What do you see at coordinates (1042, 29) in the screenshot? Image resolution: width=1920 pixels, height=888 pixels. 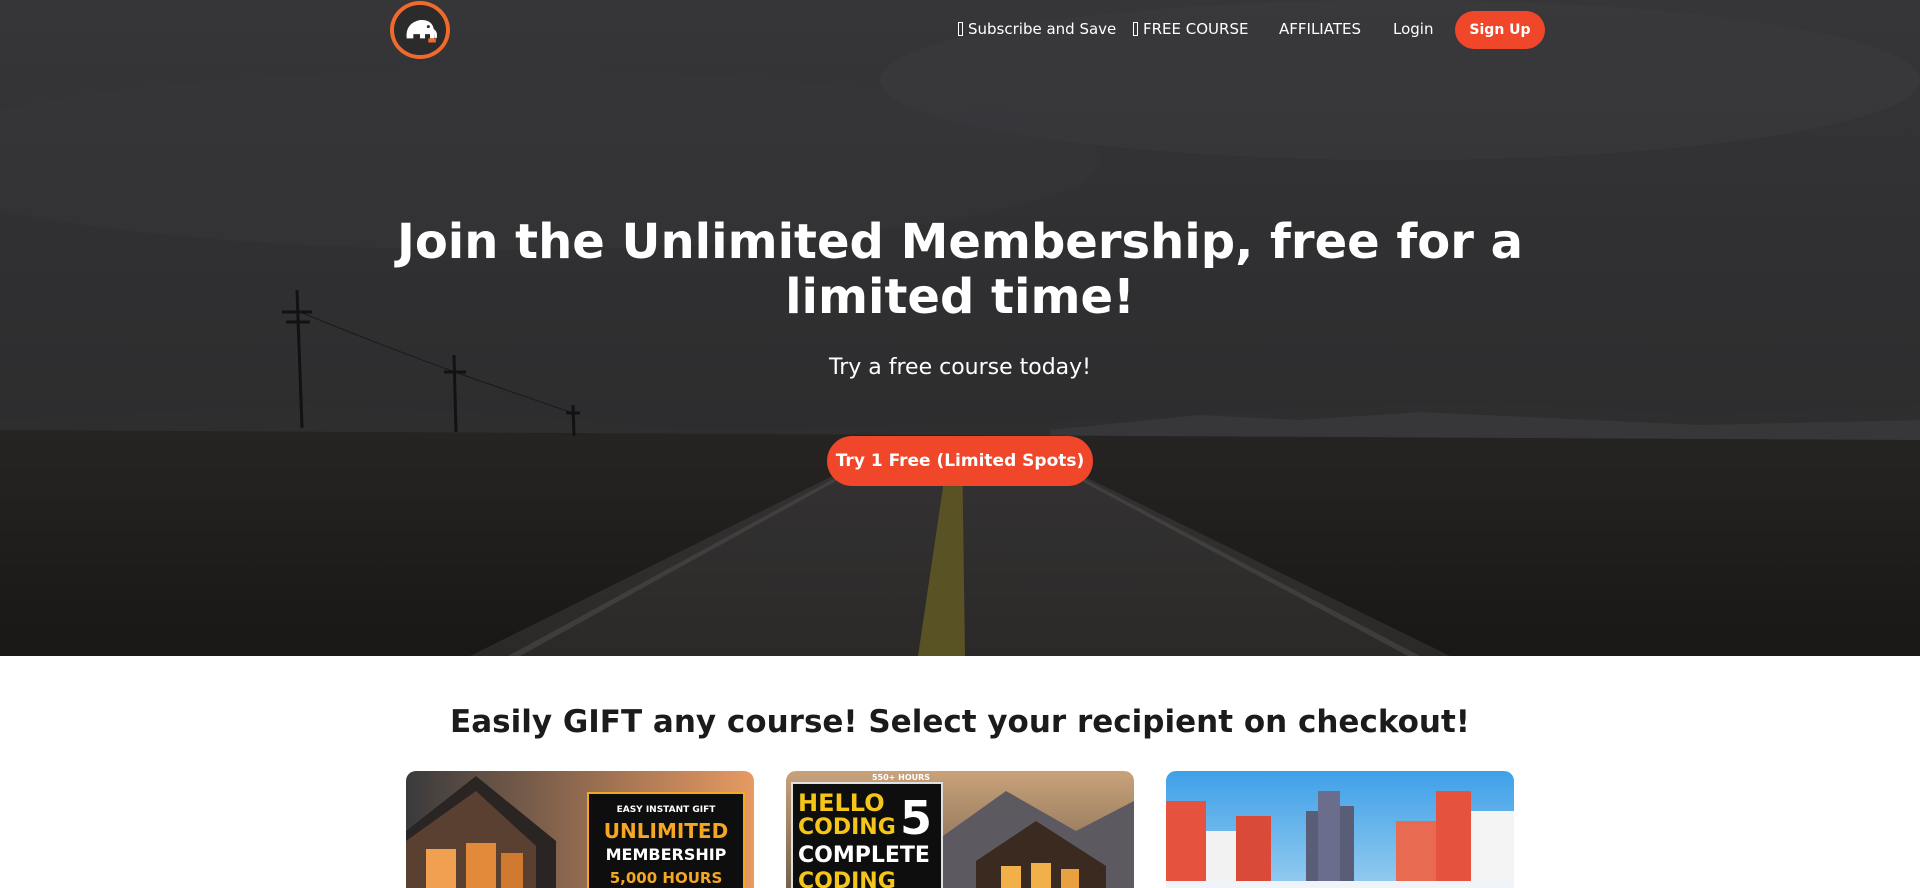 I see `nav-subscribe-label: Subscribe and Save` at bounding box center [1042, 29].